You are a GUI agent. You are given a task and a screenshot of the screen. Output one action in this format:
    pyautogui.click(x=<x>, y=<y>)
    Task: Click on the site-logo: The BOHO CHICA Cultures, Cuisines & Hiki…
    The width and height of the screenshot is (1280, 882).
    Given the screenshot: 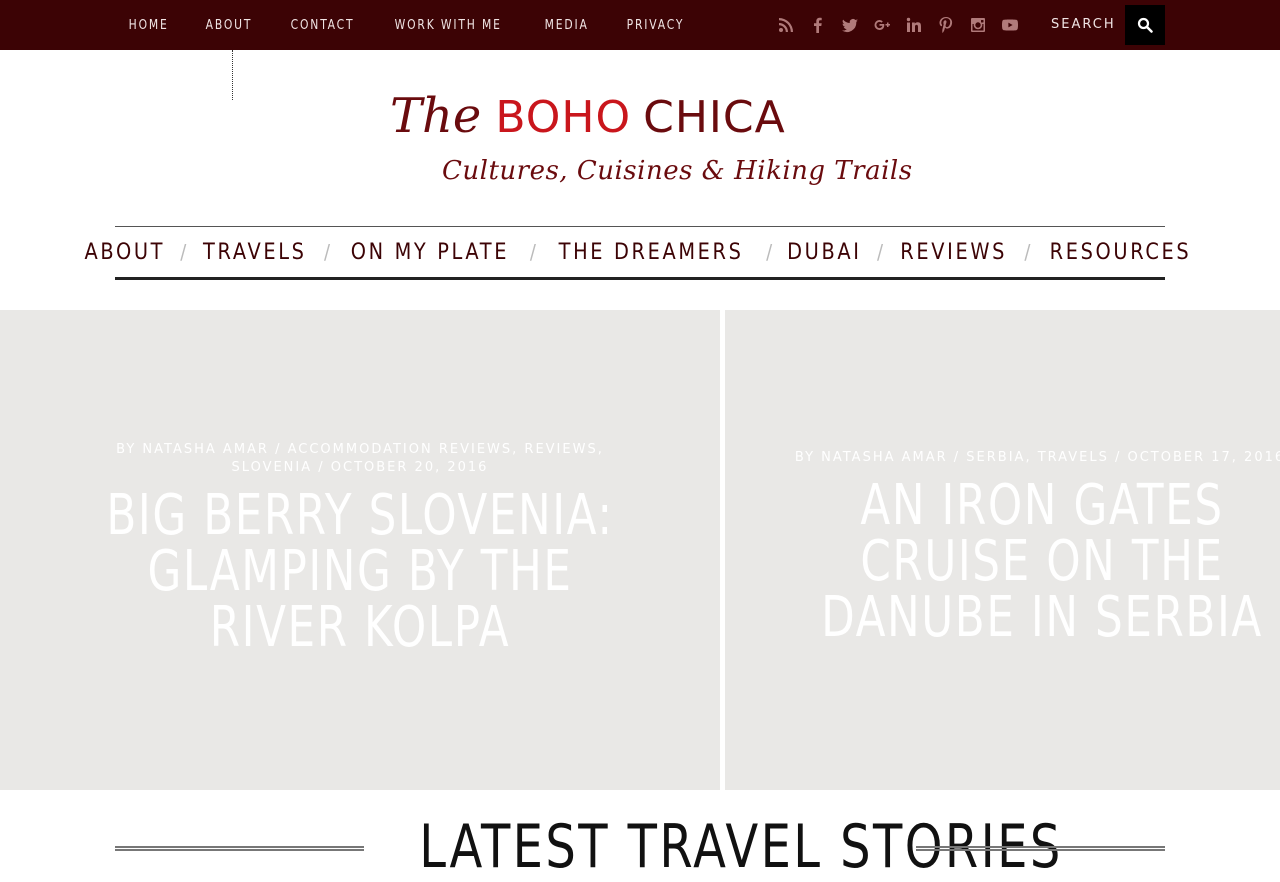 What is the action you would take?
    pyautogui.click(x=651, y=143)
    